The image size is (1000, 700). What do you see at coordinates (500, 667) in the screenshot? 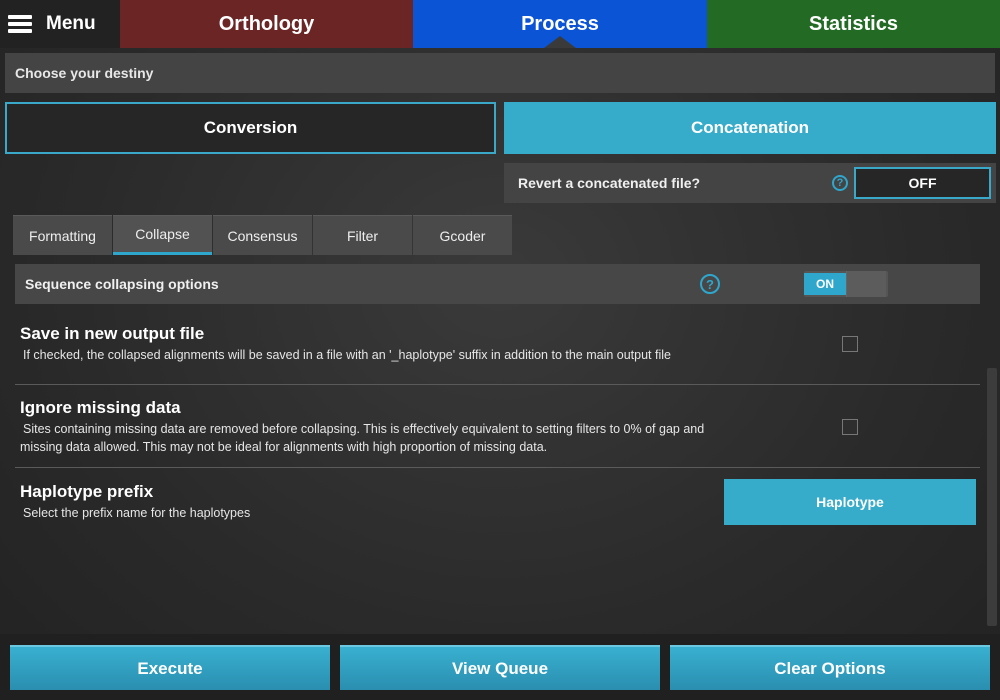
I see `view-queue-button: View Queue` at bounding box center [500, 667].